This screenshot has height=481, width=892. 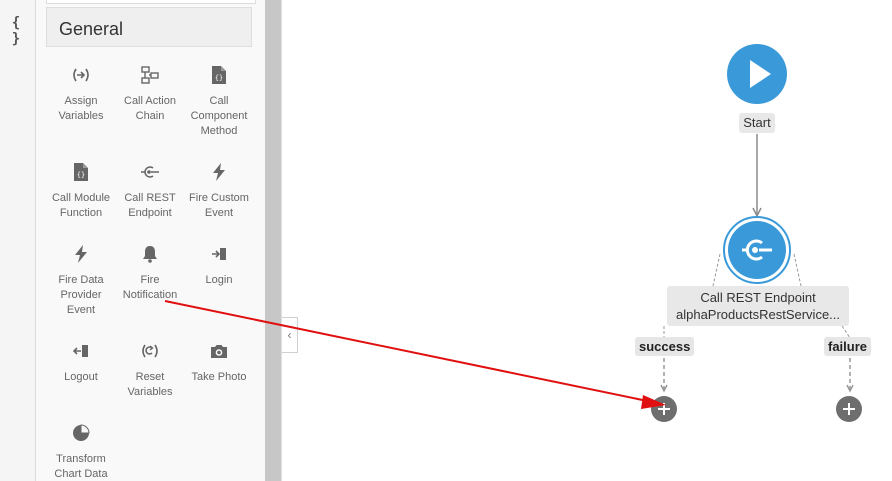 What do you see at coordinates (81, 108) in the screenshot?
I see `palette-item-label: Assign Variables` at bounding box center [81, 108].